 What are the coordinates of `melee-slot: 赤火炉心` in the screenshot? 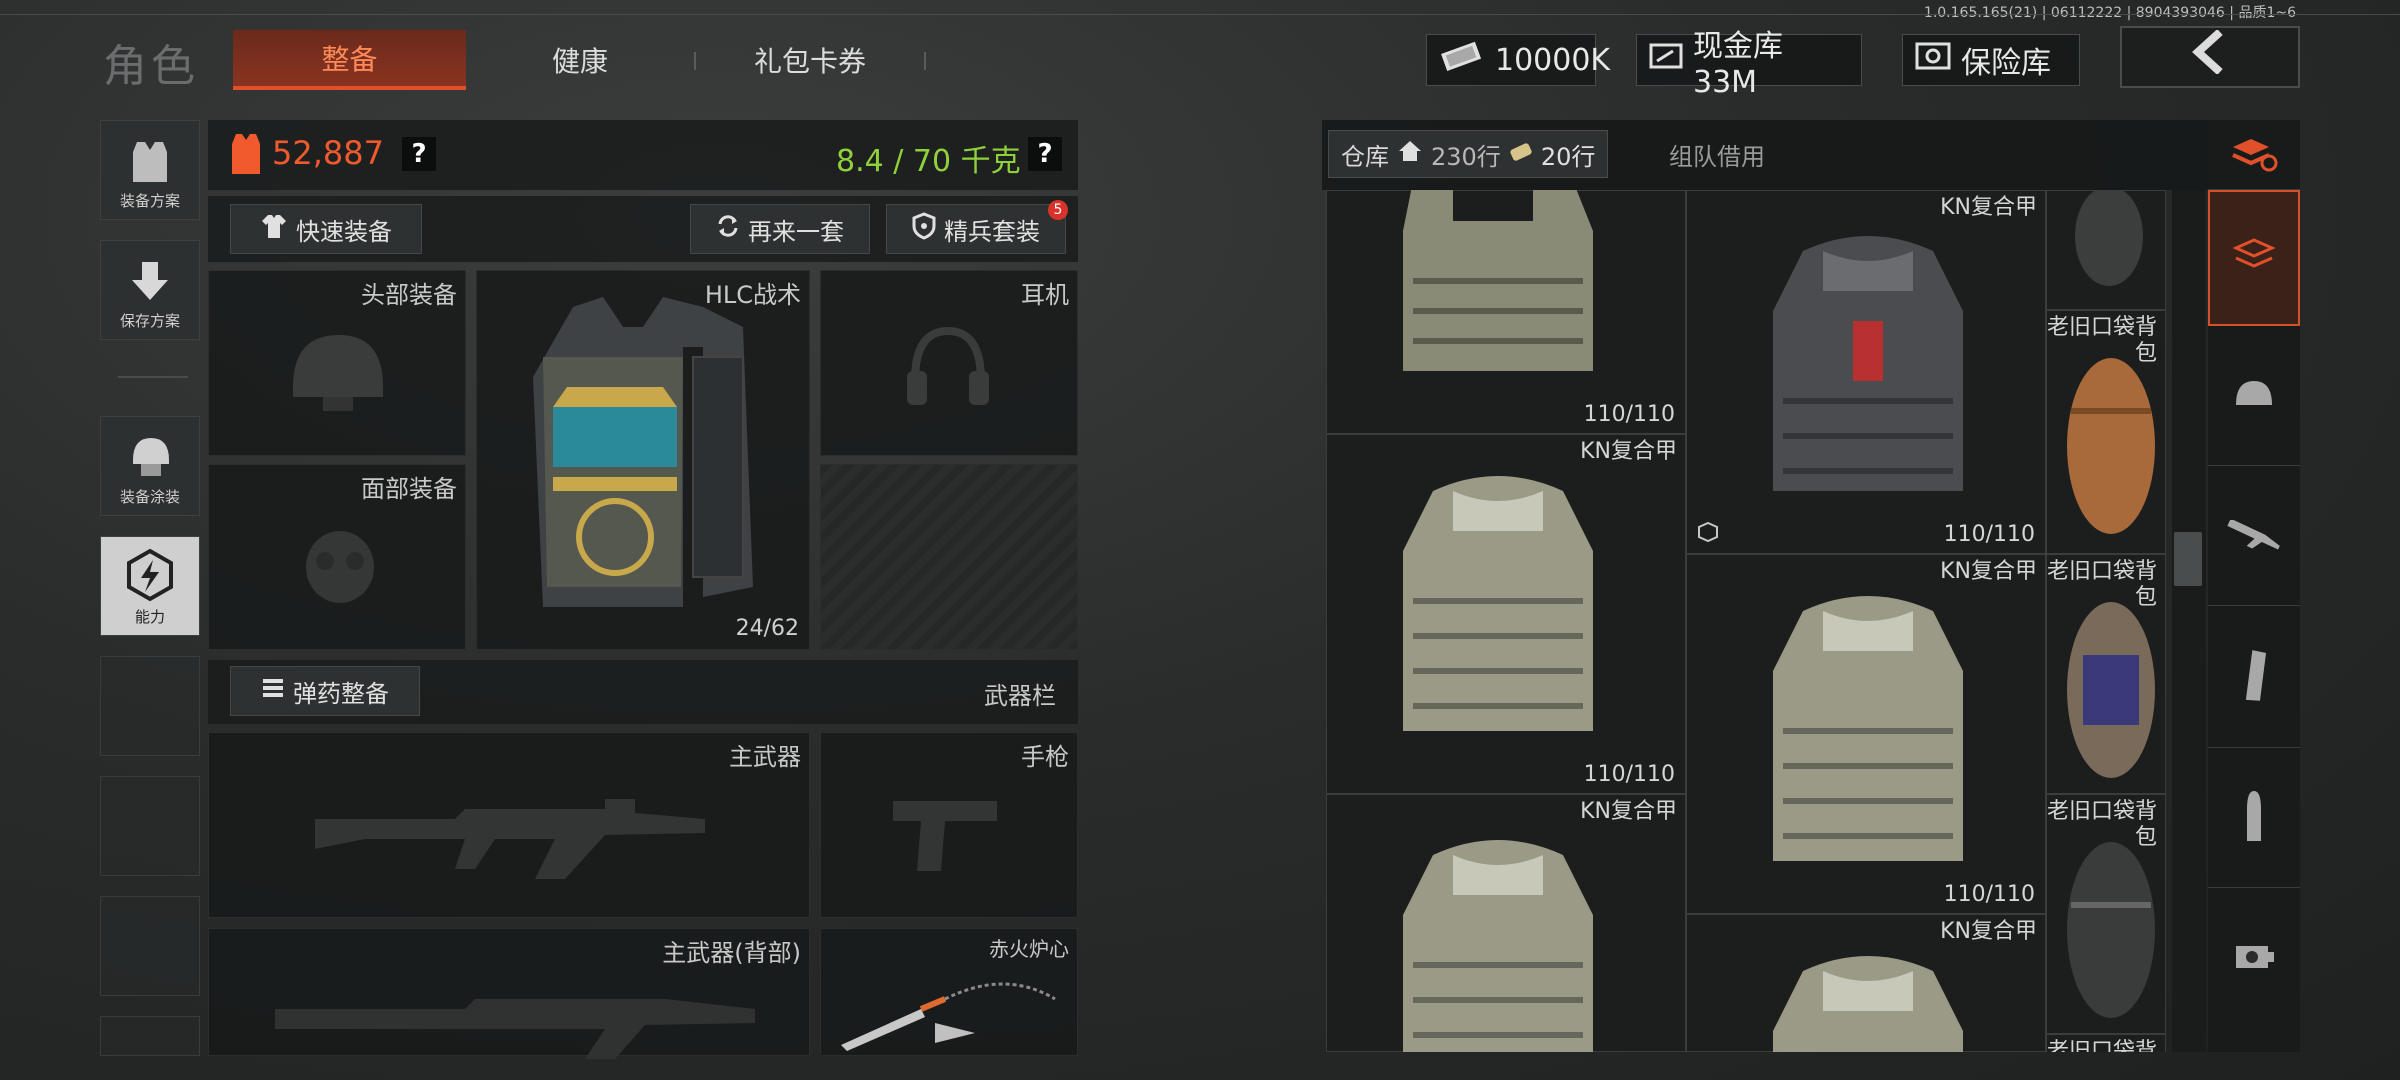 It's located at (949, 992).